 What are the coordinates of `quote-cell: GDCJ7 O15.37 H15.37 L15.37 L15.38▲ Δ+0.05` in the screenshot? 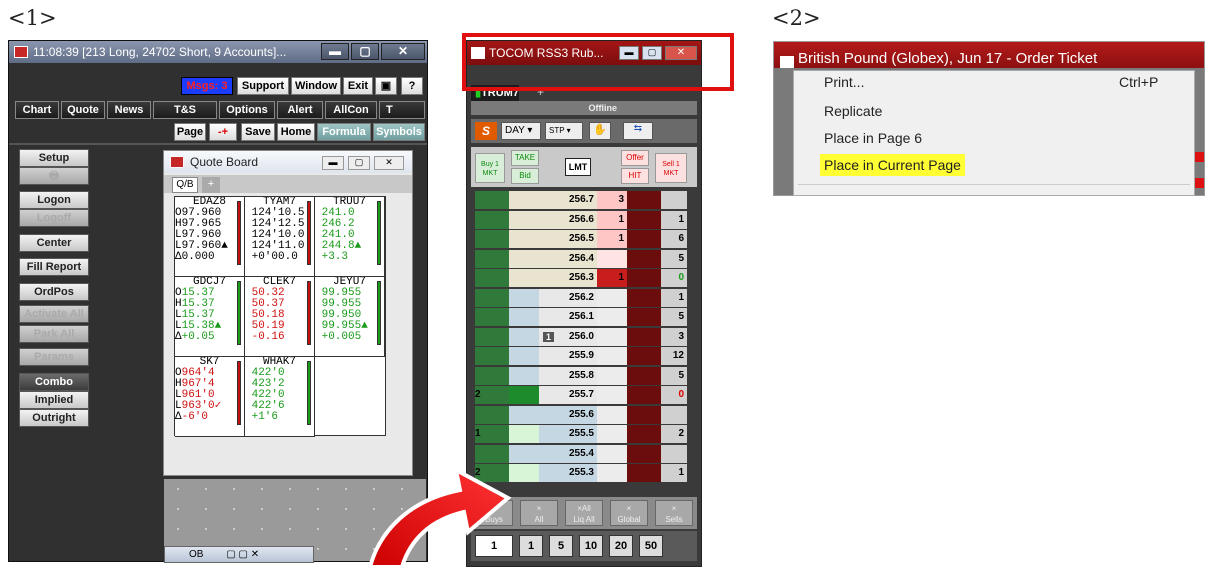 It's located at (210, 317).